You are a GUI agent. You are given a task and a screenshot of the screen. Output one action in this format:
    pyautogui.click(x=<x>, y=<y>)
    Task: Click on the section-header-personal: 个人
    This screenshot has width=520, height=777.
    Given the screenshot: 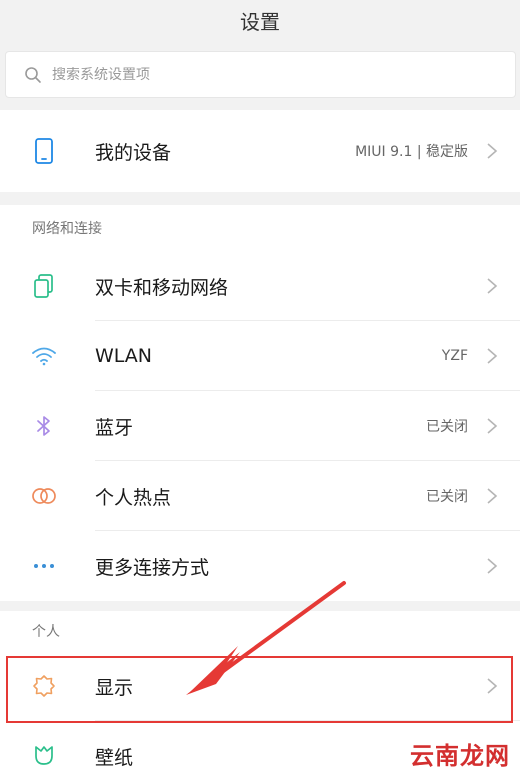 What is the action you would take?
    pyautogui.click(x=46, y=632)
    